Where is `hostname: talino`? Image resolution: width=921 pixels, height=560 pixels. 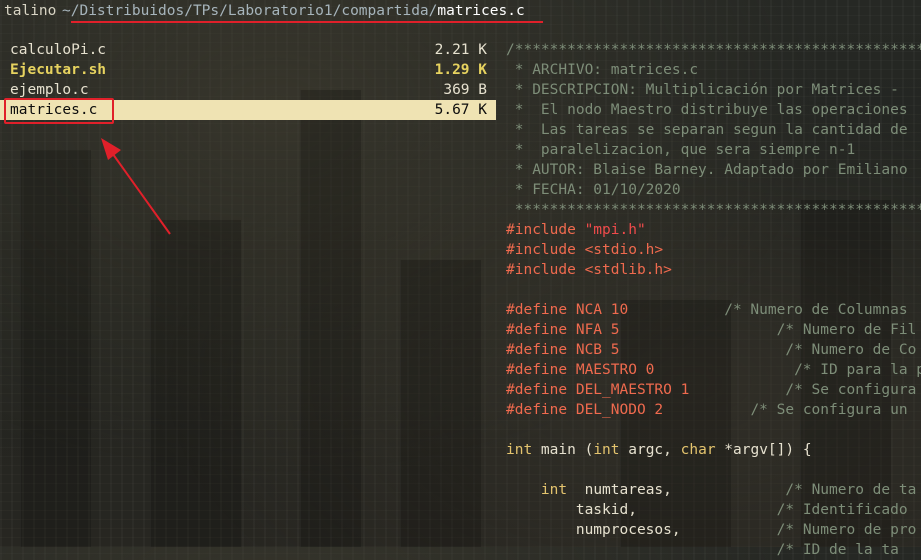
hostname: talino is located at coordinates (30, 11).